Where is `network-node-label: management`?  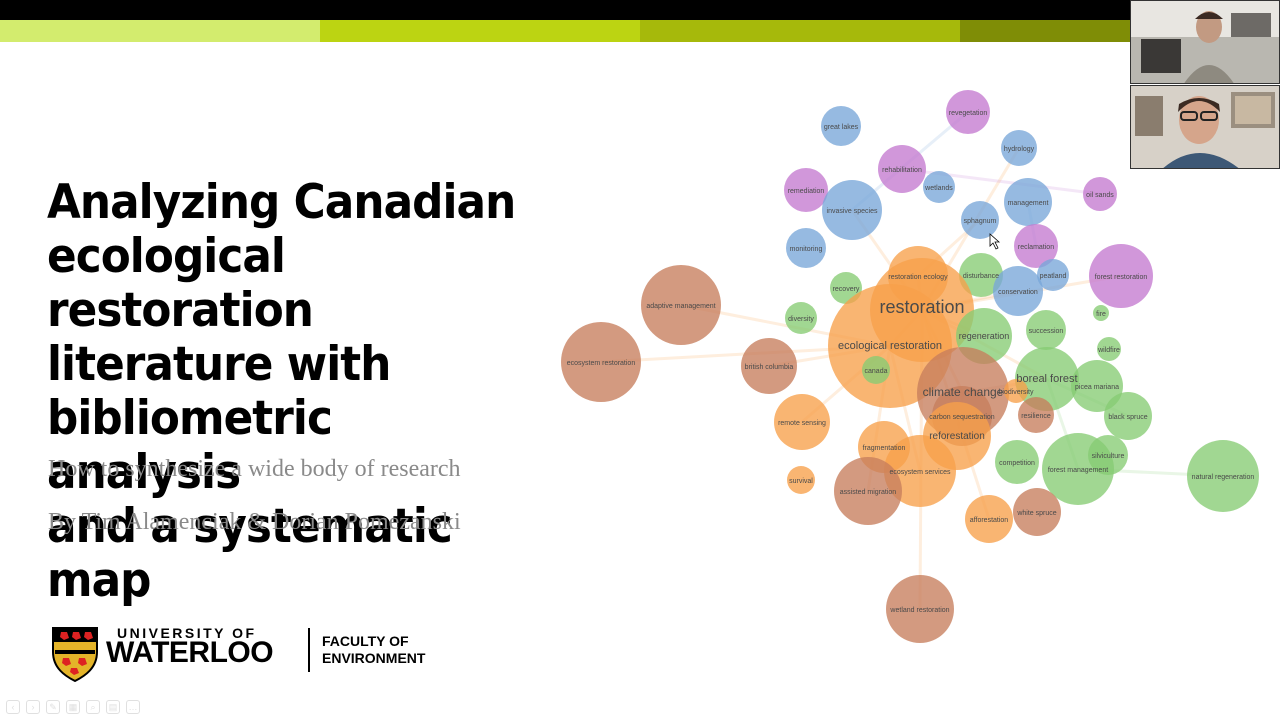
network-node-label: management is located at coordinates (1028, 203).